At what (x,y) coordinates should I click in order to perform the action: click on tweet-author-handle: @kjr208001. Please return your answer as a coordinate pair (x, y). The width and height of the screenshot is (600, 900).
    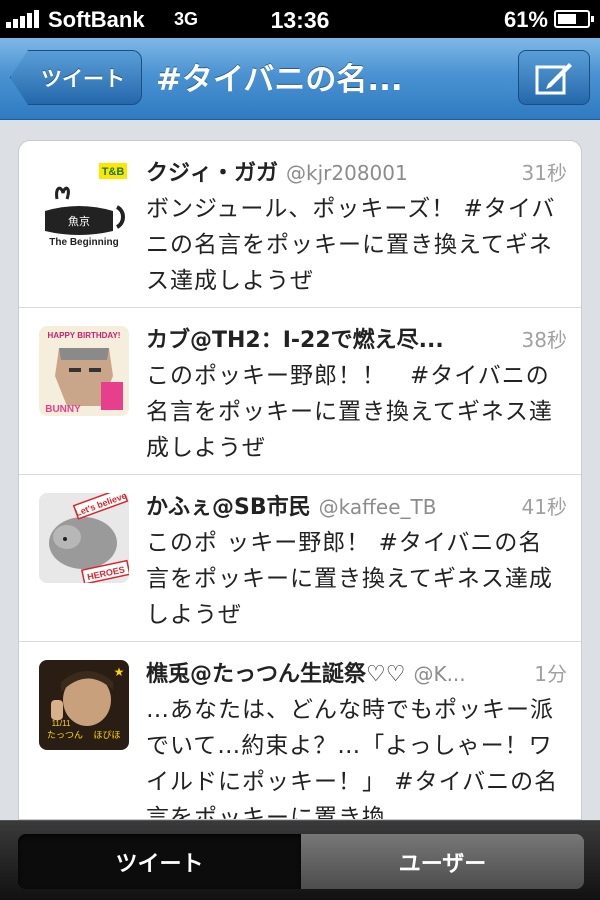
    Looking at the image, I should click on (347, 173).